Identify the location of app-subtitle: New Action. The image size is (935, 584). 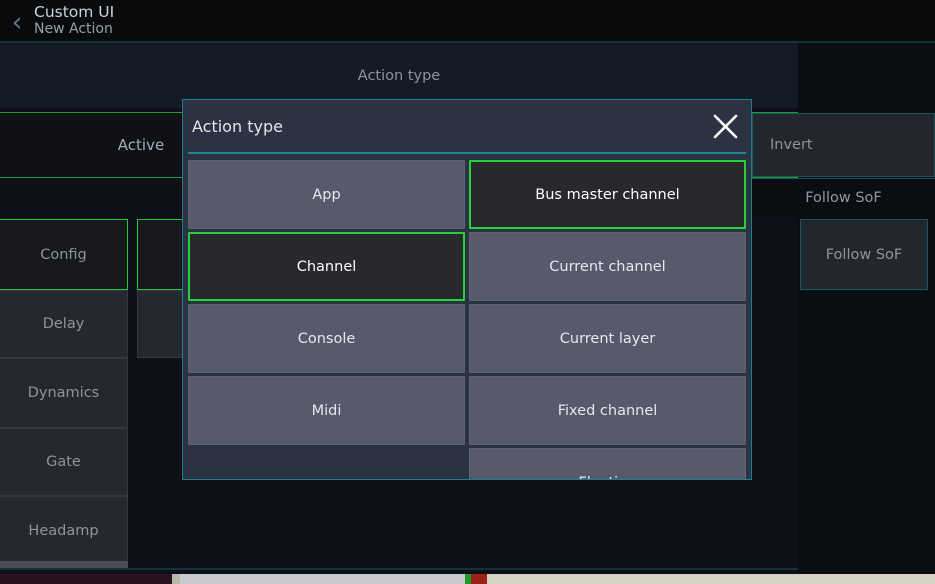
(73, 28).